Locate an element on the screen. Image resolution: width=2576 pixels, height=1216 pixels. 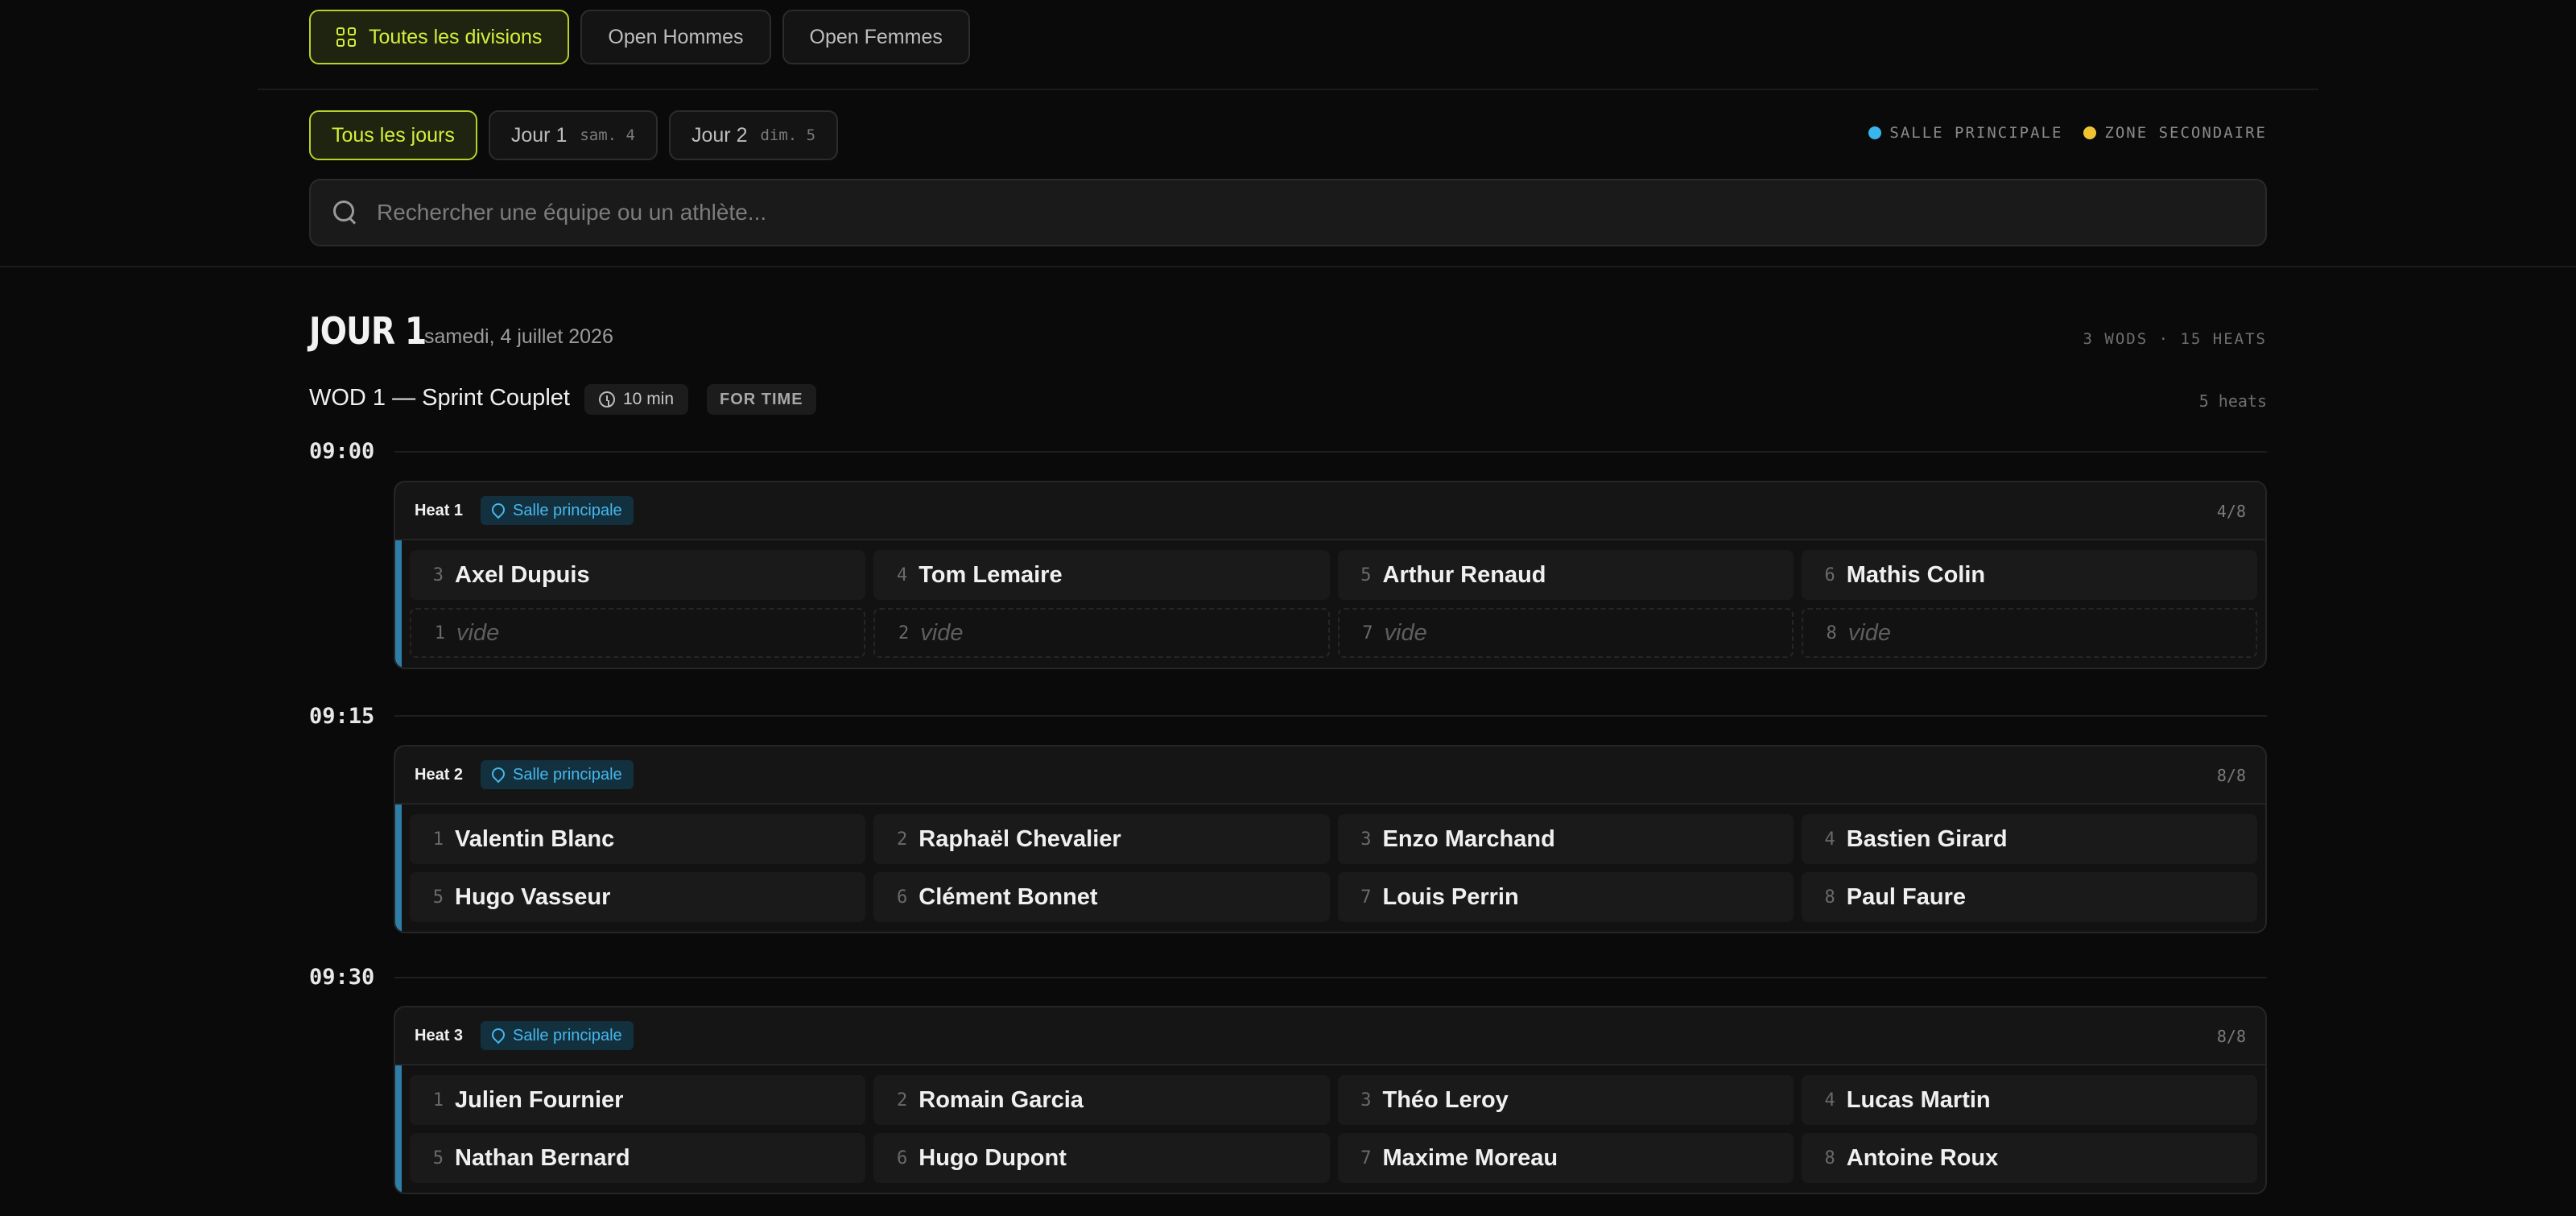
athlete-name: Hugo Dupont is located at coordinates (993, 1157).